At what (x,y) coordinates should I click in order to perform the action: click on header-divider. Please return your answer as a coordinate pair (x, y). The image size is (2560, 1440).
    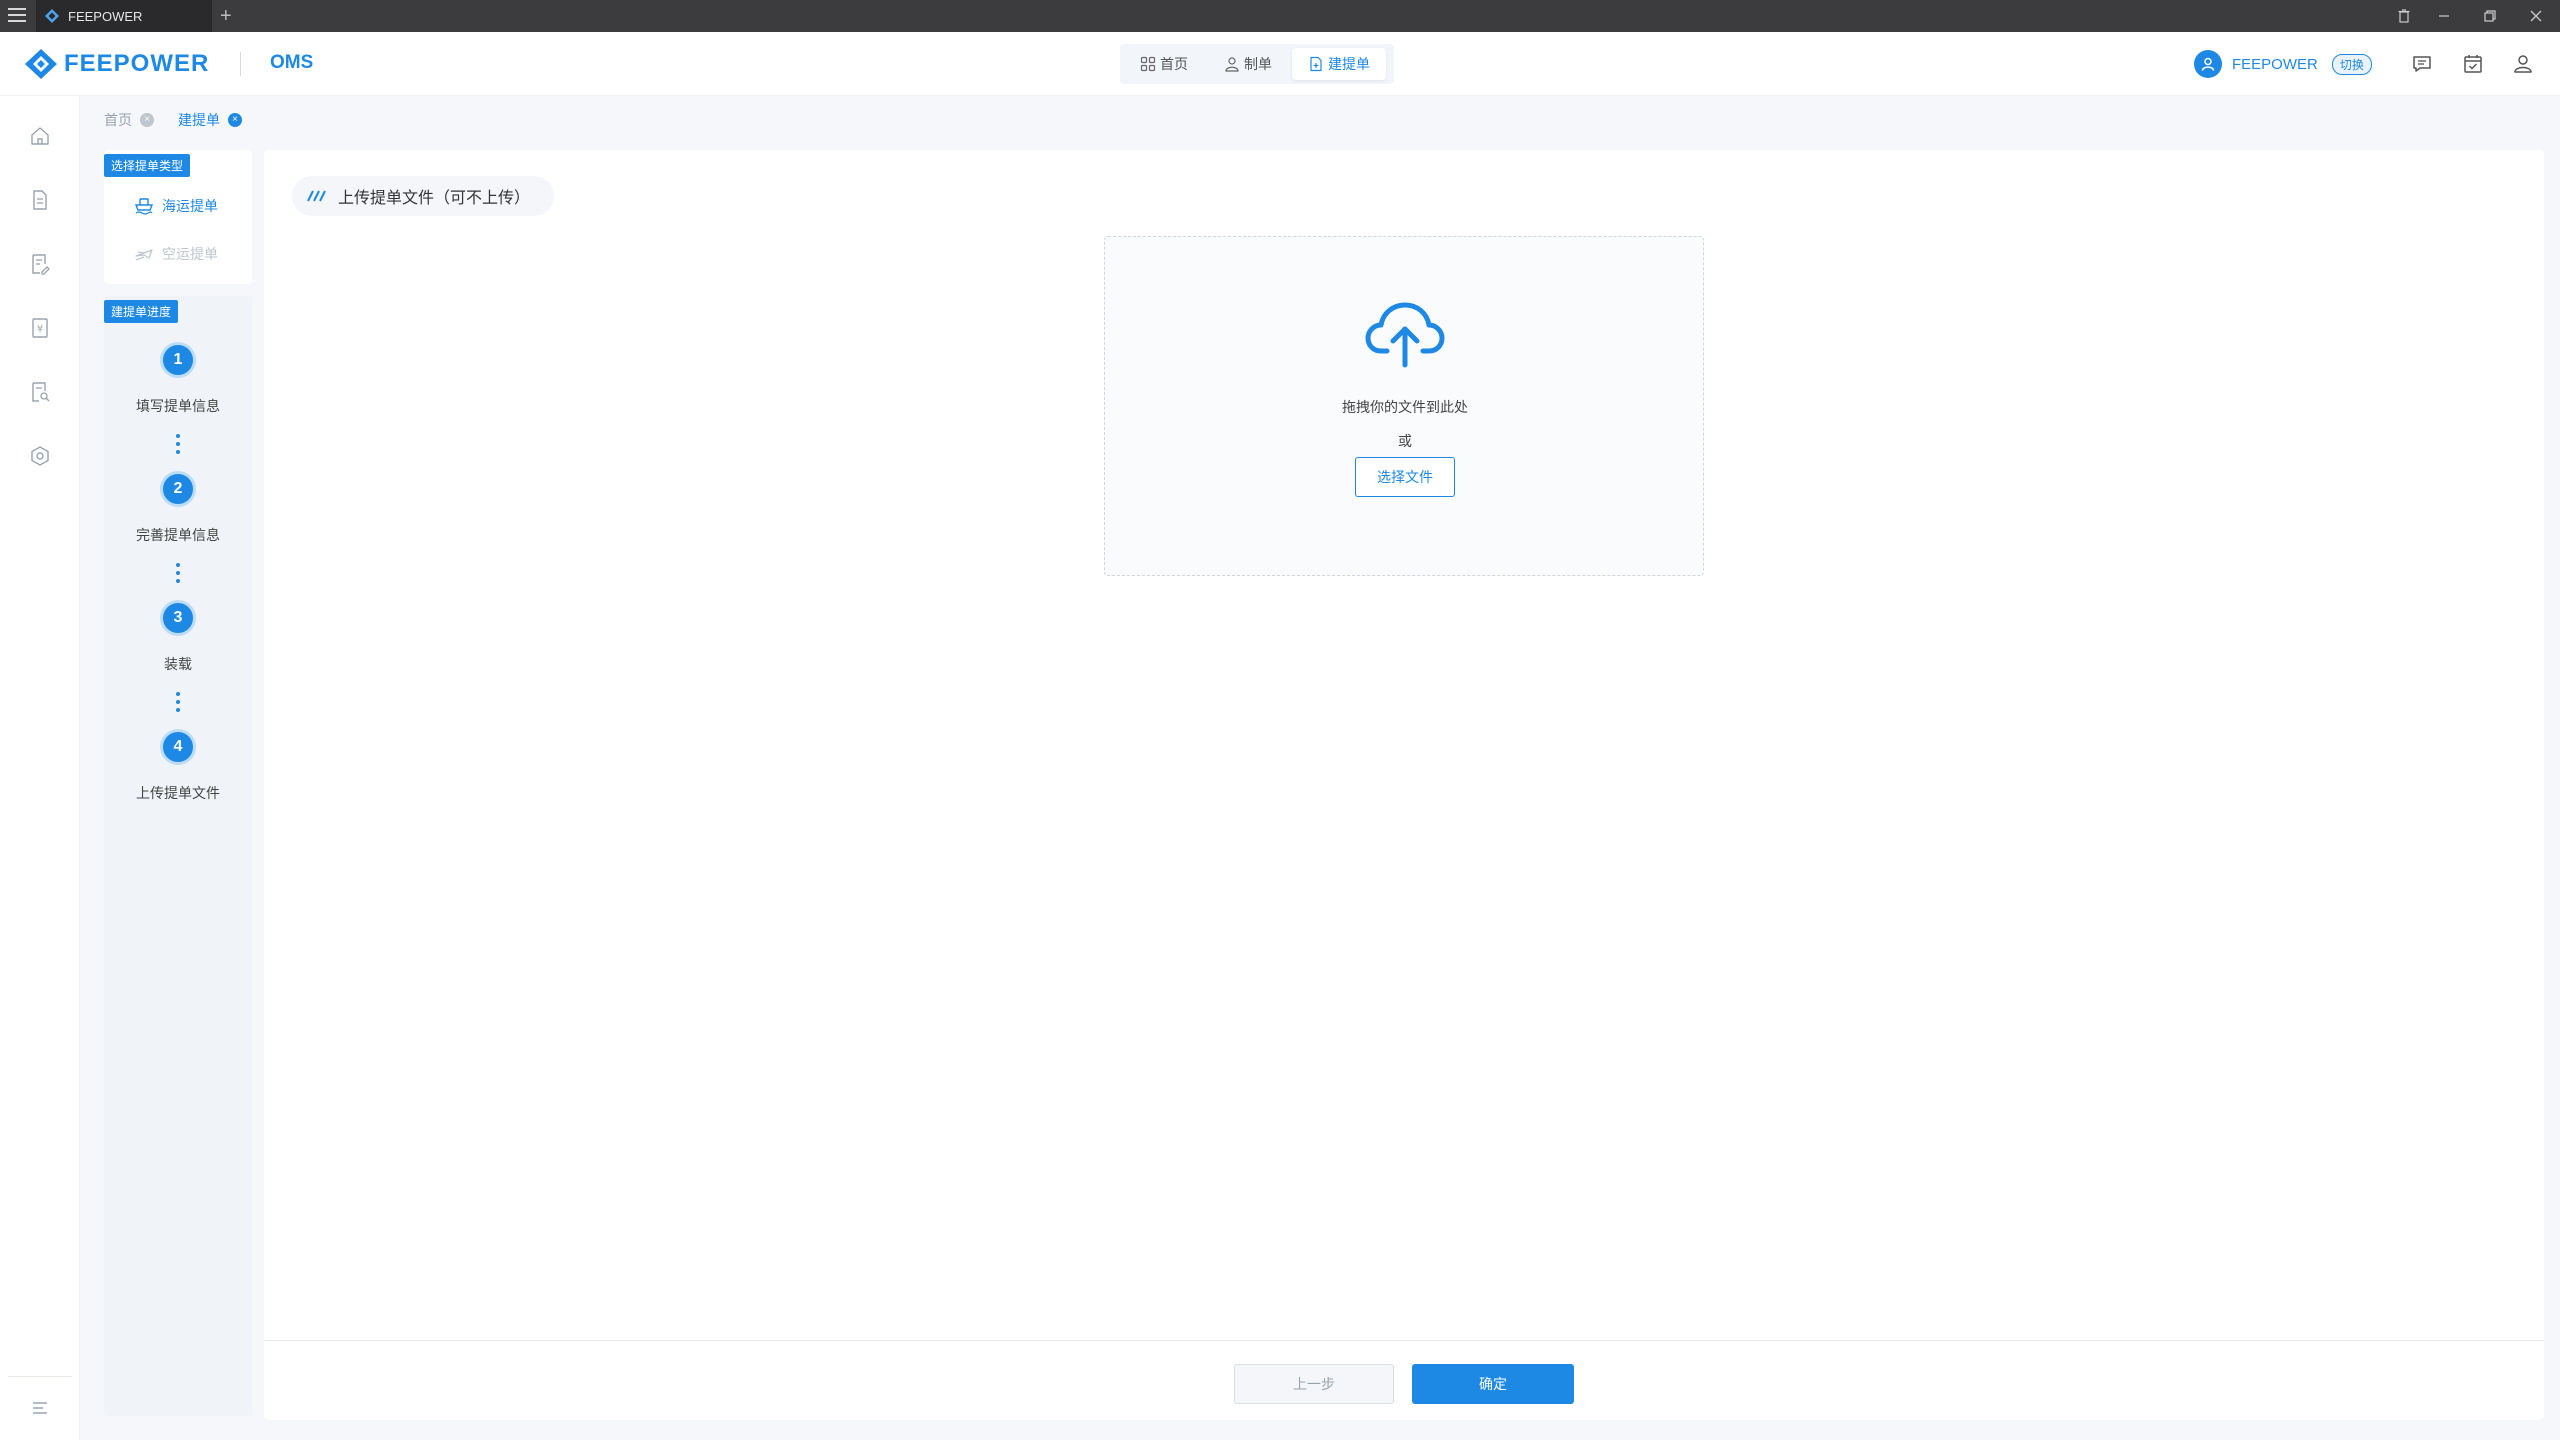
    Looking at the image, I should click on (240, 64).